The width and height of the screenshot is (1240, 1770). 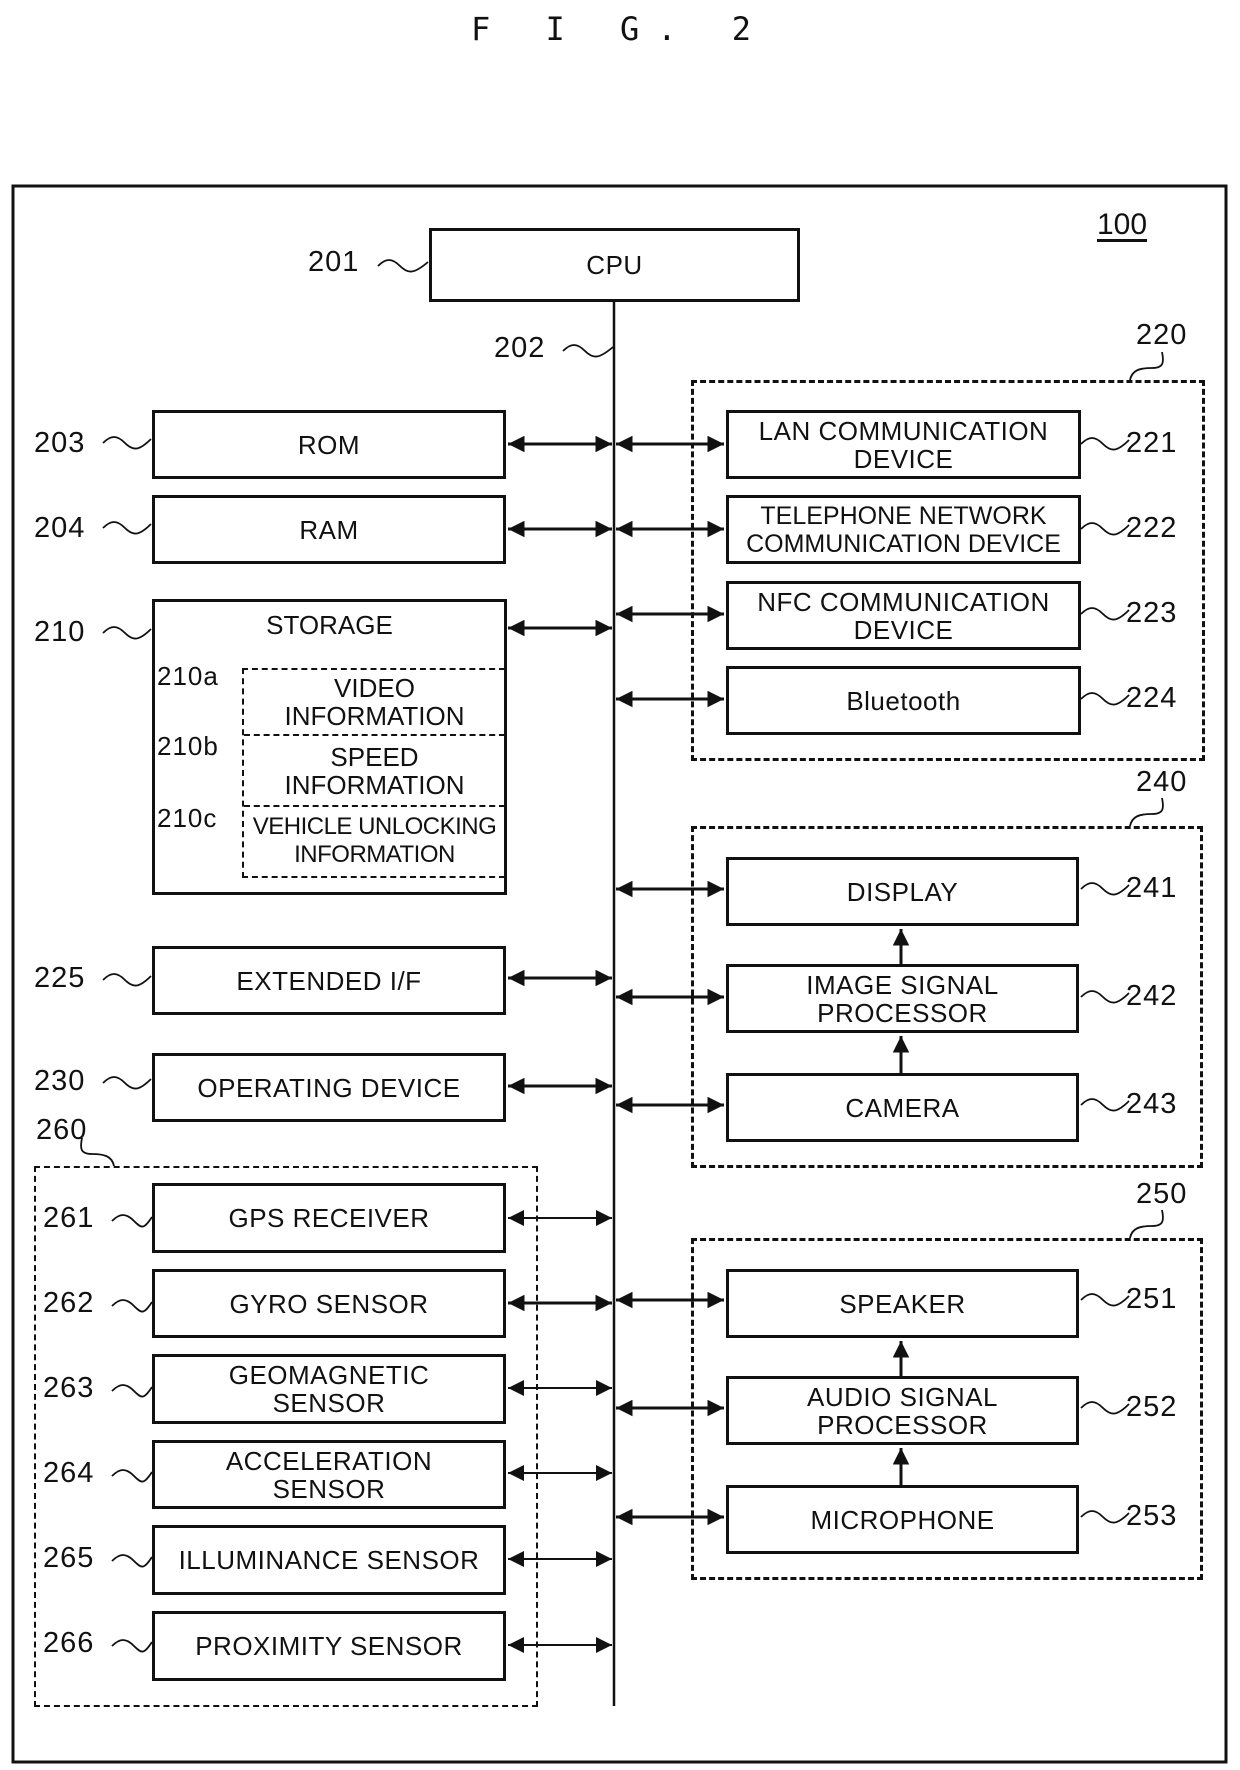 What do you see at coordinates (520, 348) in the screenshot?
I see `bus-ref-label: 202` at bounding box center [520, 348].